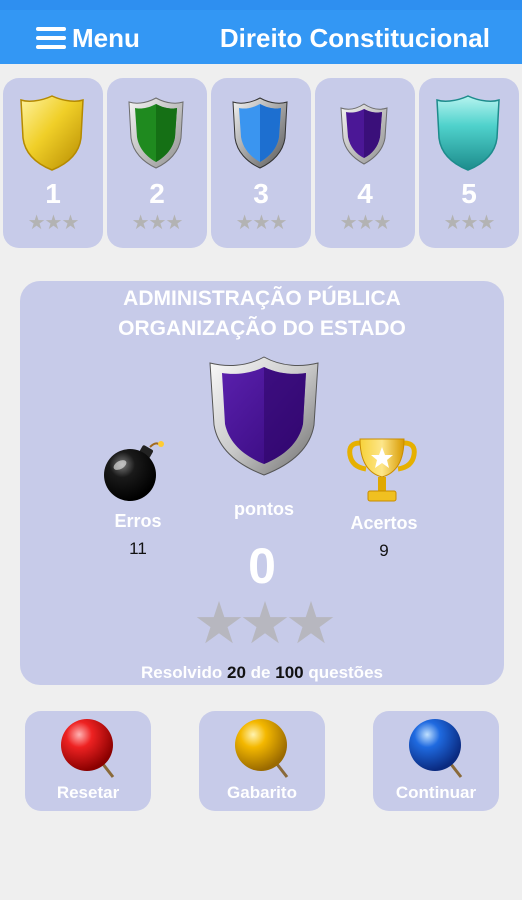 The image size is (522, 900). I want to click on points-label: pontos, so click(264, 509).